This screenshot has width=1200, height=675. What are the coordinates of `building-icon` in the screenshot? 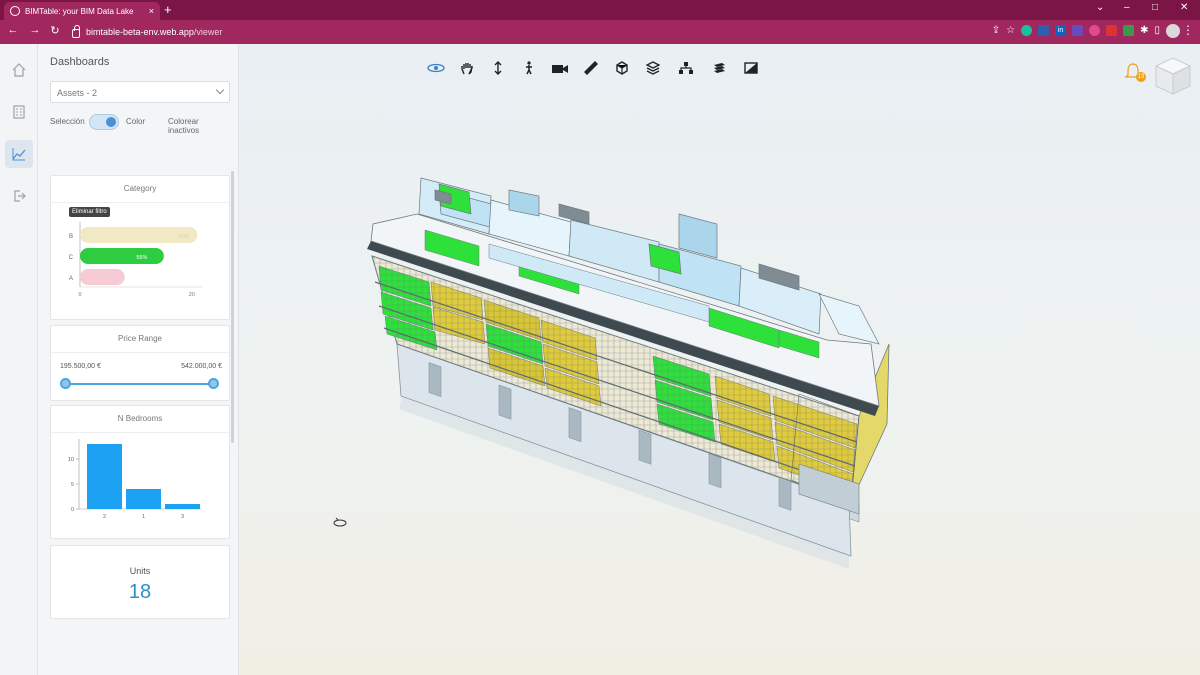 It's located at (19, 112).